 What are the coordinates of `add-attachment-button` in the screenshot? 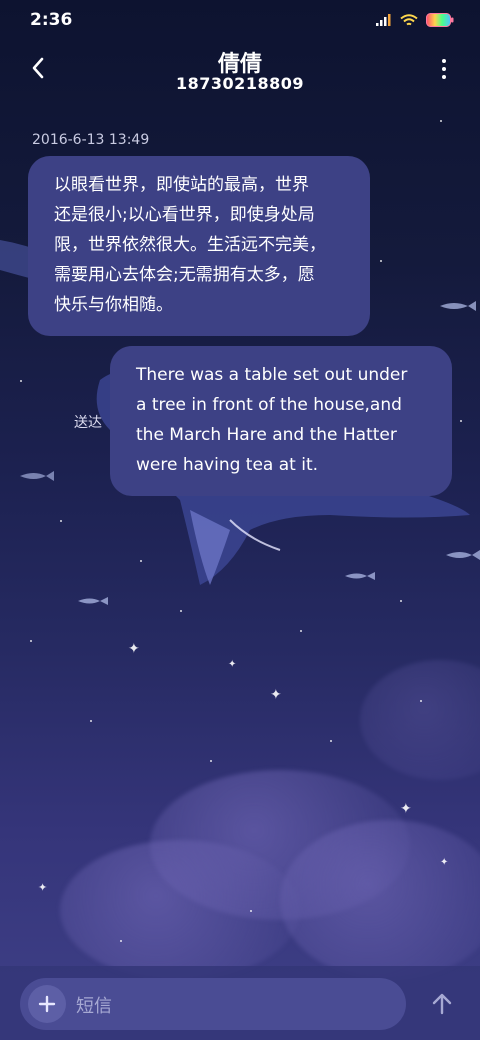 It's located at (47, 1004).